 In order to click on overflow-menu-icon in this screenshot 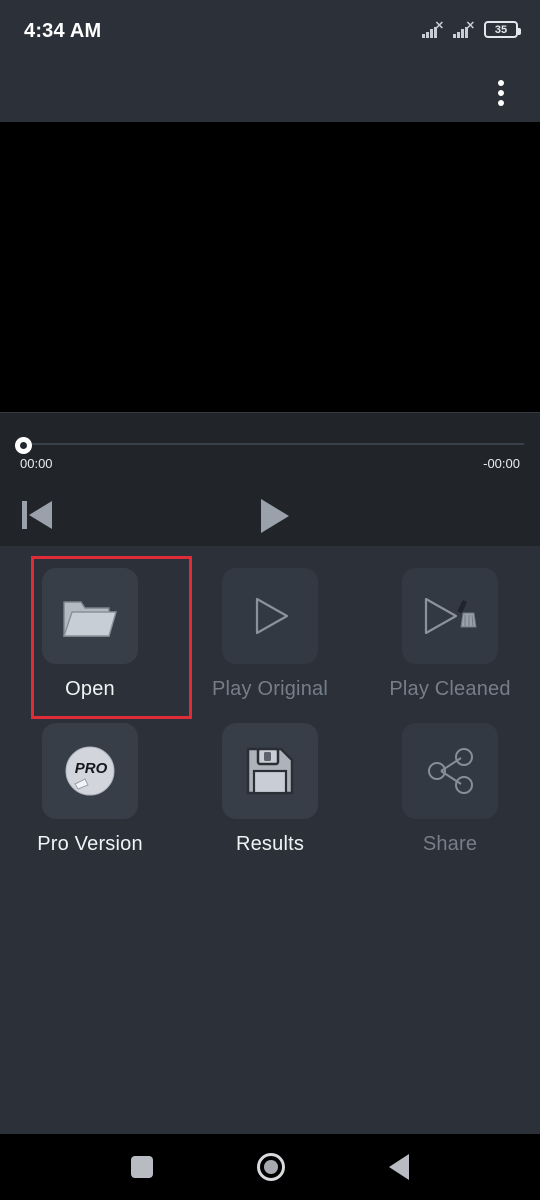, I will do `click(501, 93)`.